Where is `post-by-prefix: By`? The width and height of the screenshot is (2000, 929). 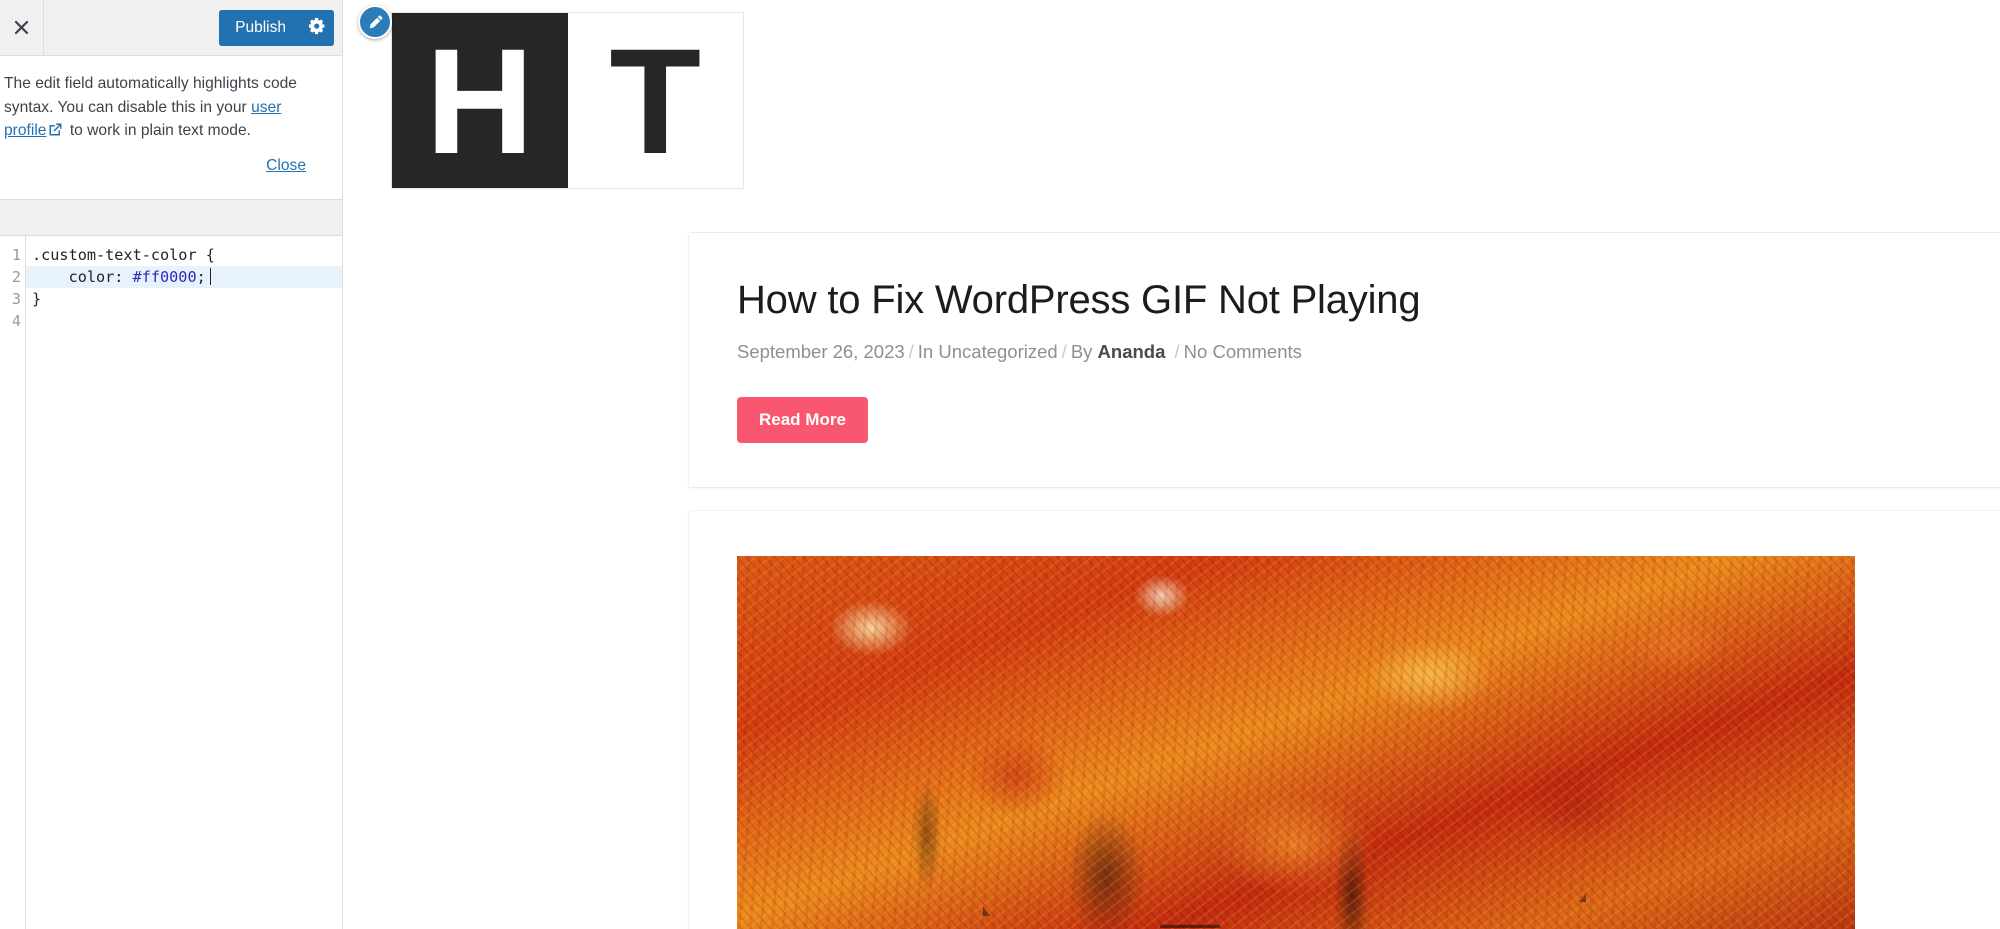 post-by-prefix: By is located at coordinates (1081, 351).